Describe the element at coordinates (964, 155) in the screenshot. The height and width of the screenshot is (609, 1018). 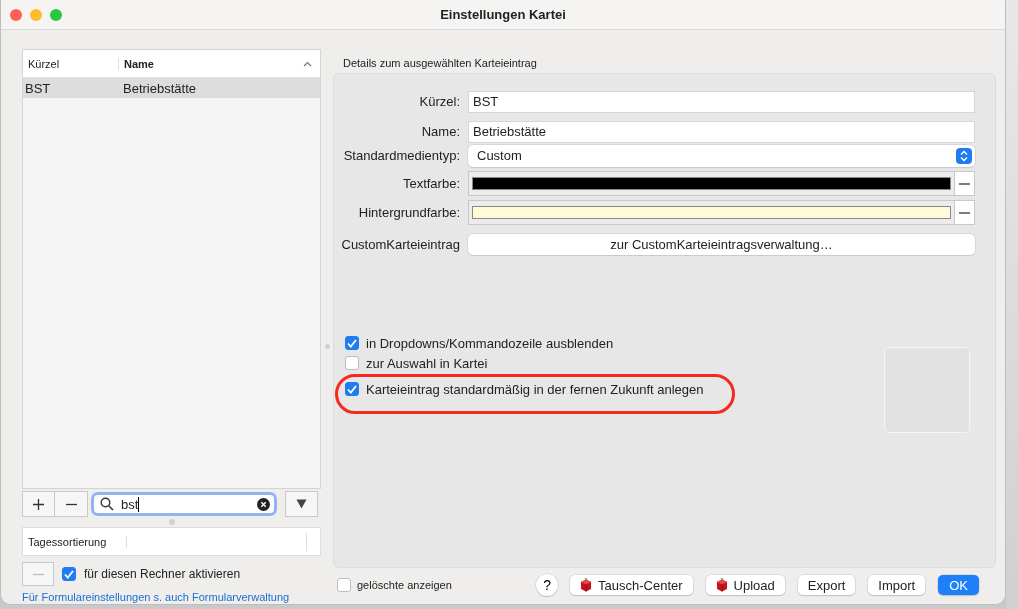
I see `stepper-icon` at that location.